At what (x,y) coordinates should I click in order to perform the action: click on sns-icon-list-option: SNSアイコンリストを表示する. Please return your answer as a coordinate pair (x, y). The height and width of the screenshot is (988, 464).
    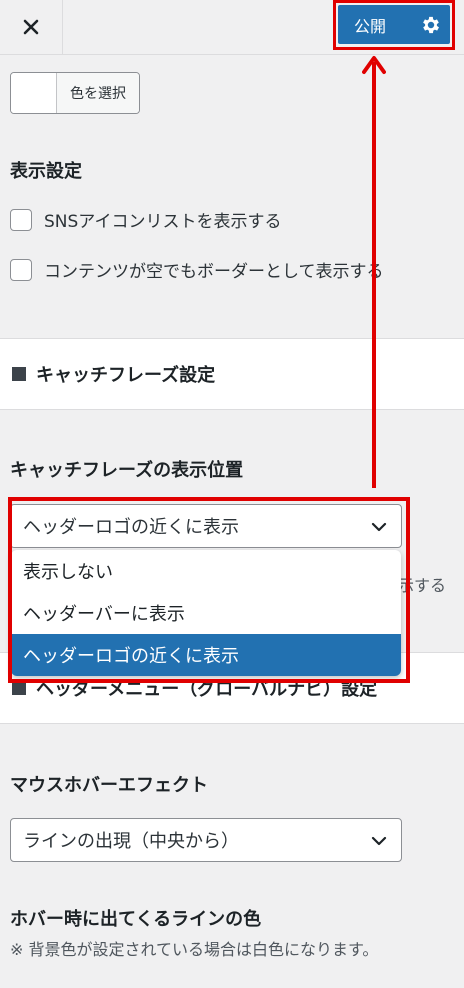
    Looking at the image, I should click on (145, 219).